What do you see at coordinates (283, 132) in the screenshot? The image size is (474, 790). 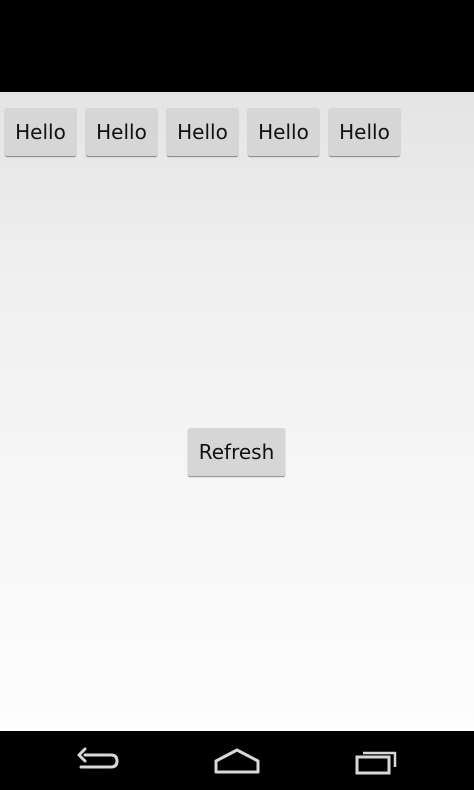 I see `hello-button-4: Hello` at bounding box center [283, 132].